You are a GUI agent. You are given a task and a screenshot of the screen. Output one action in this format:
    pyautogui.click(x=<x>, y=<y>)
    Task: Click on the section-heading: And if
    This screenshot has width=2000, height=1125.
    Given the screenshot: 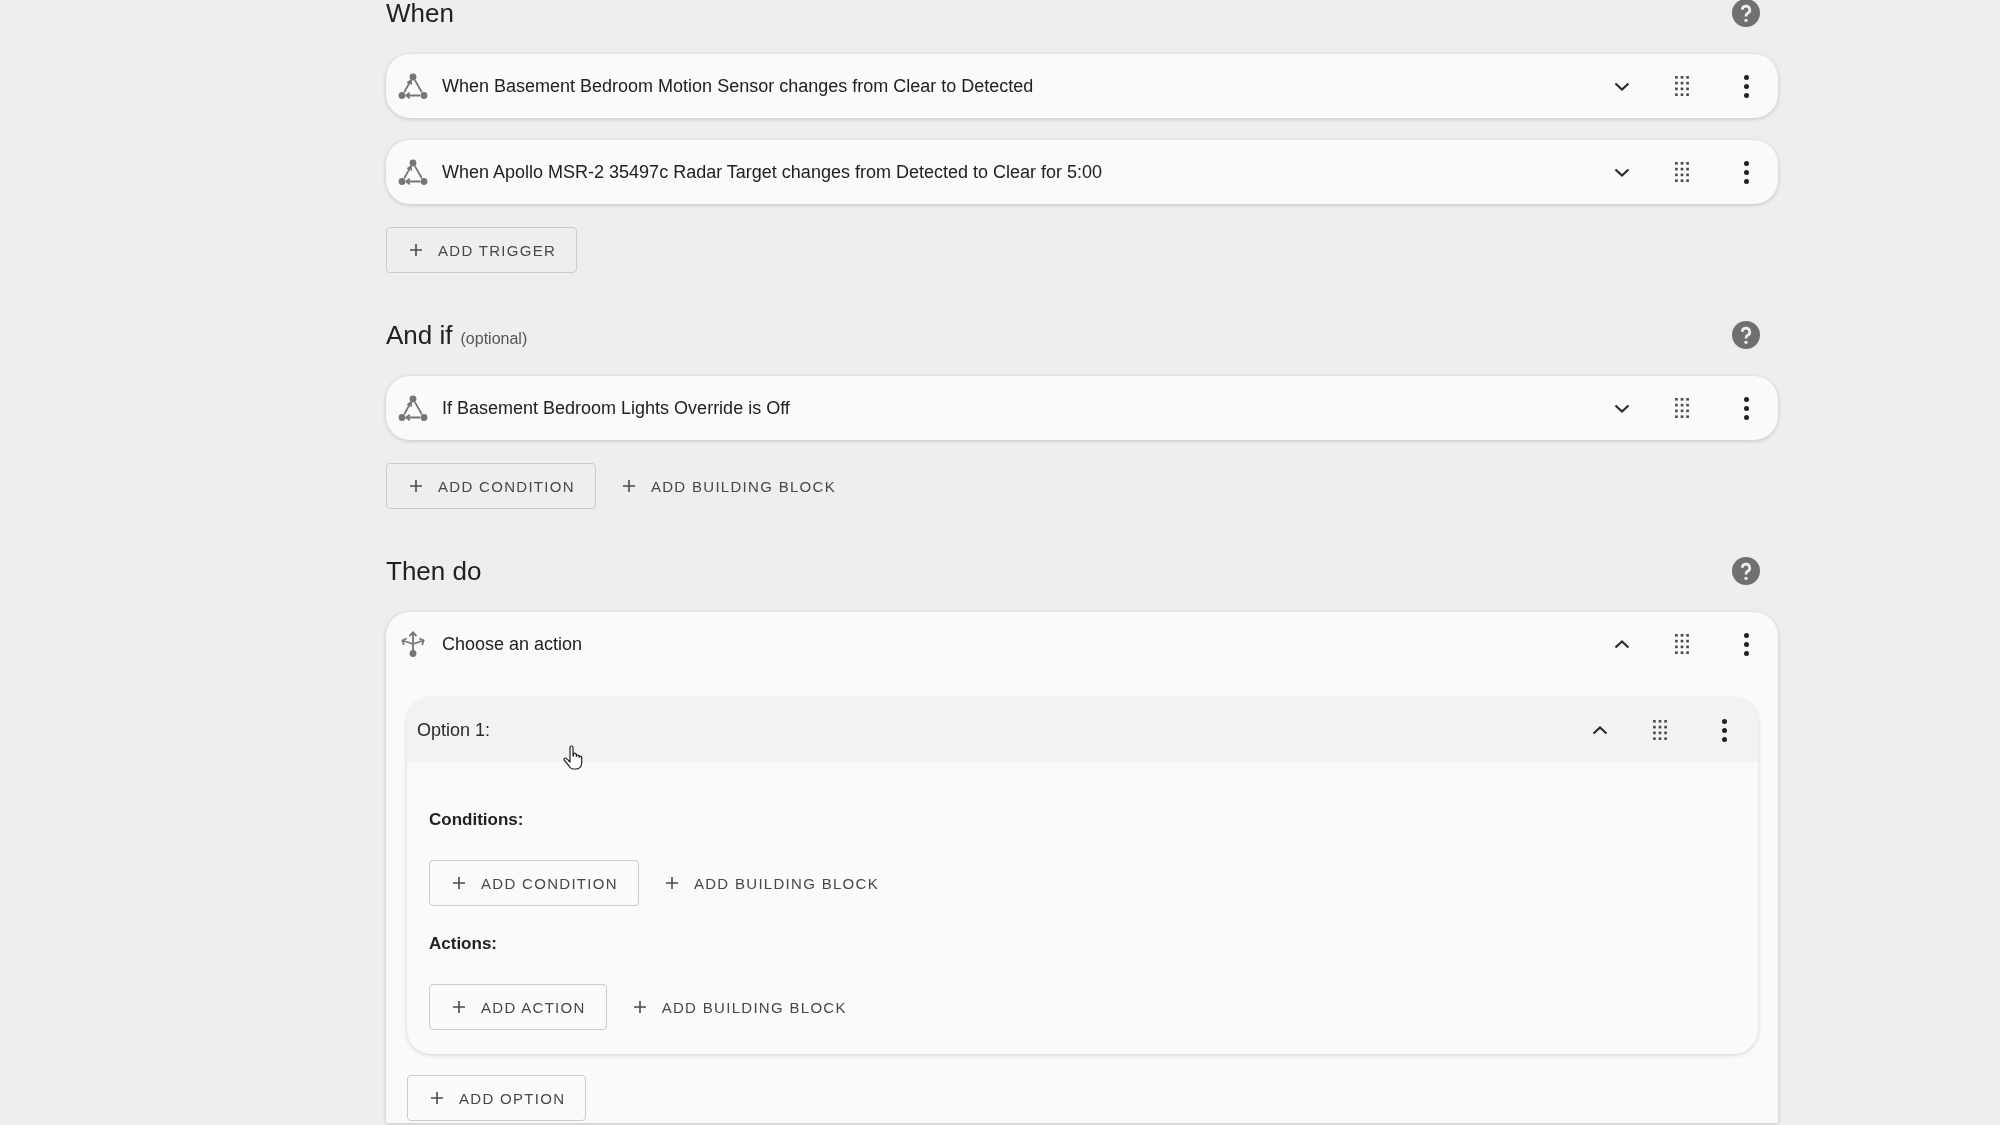 What is the action you would take?
    pyautogui.click(x=419, y=335)
    